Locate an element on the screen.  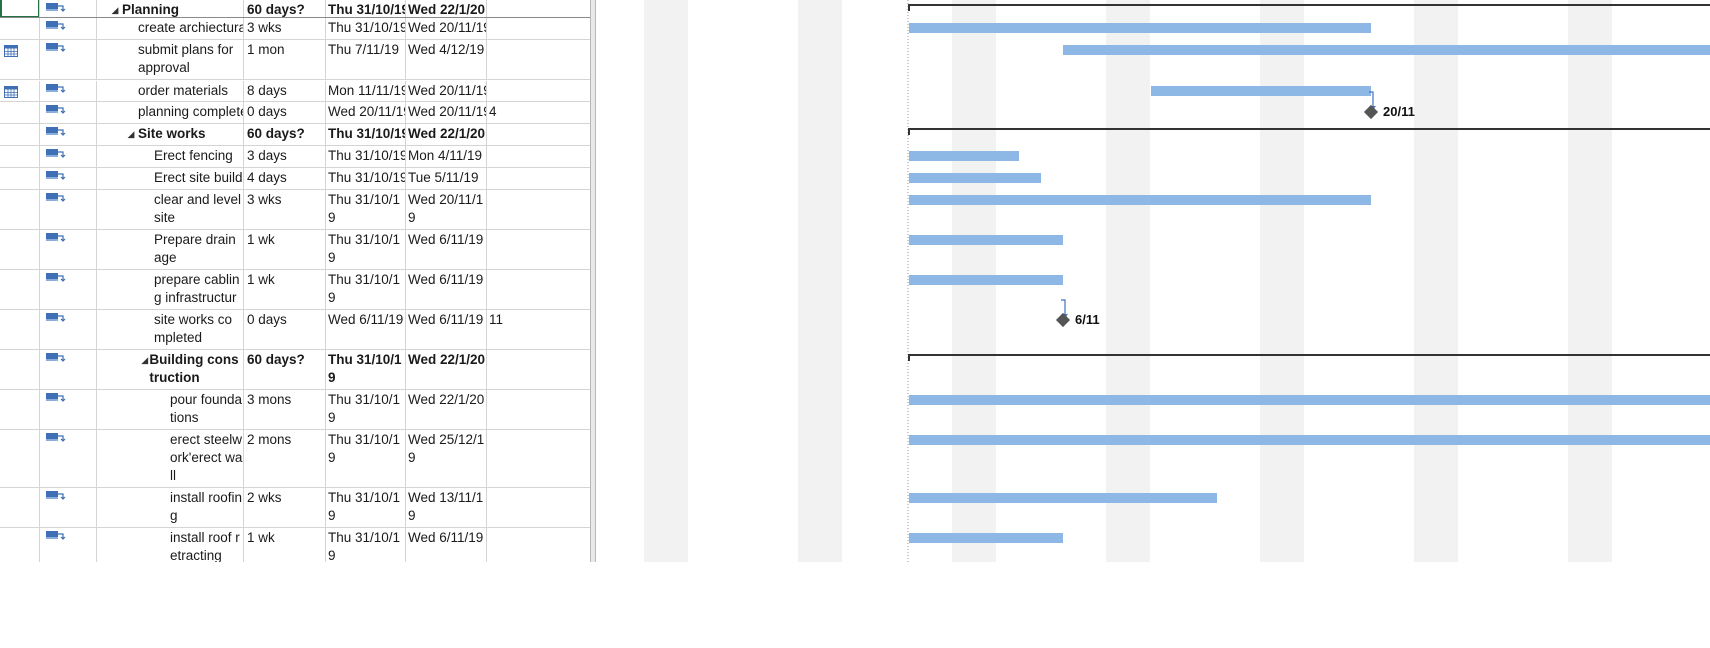
start-date-cell: Thu 7/11/19 is located at coordinates (366, 59).